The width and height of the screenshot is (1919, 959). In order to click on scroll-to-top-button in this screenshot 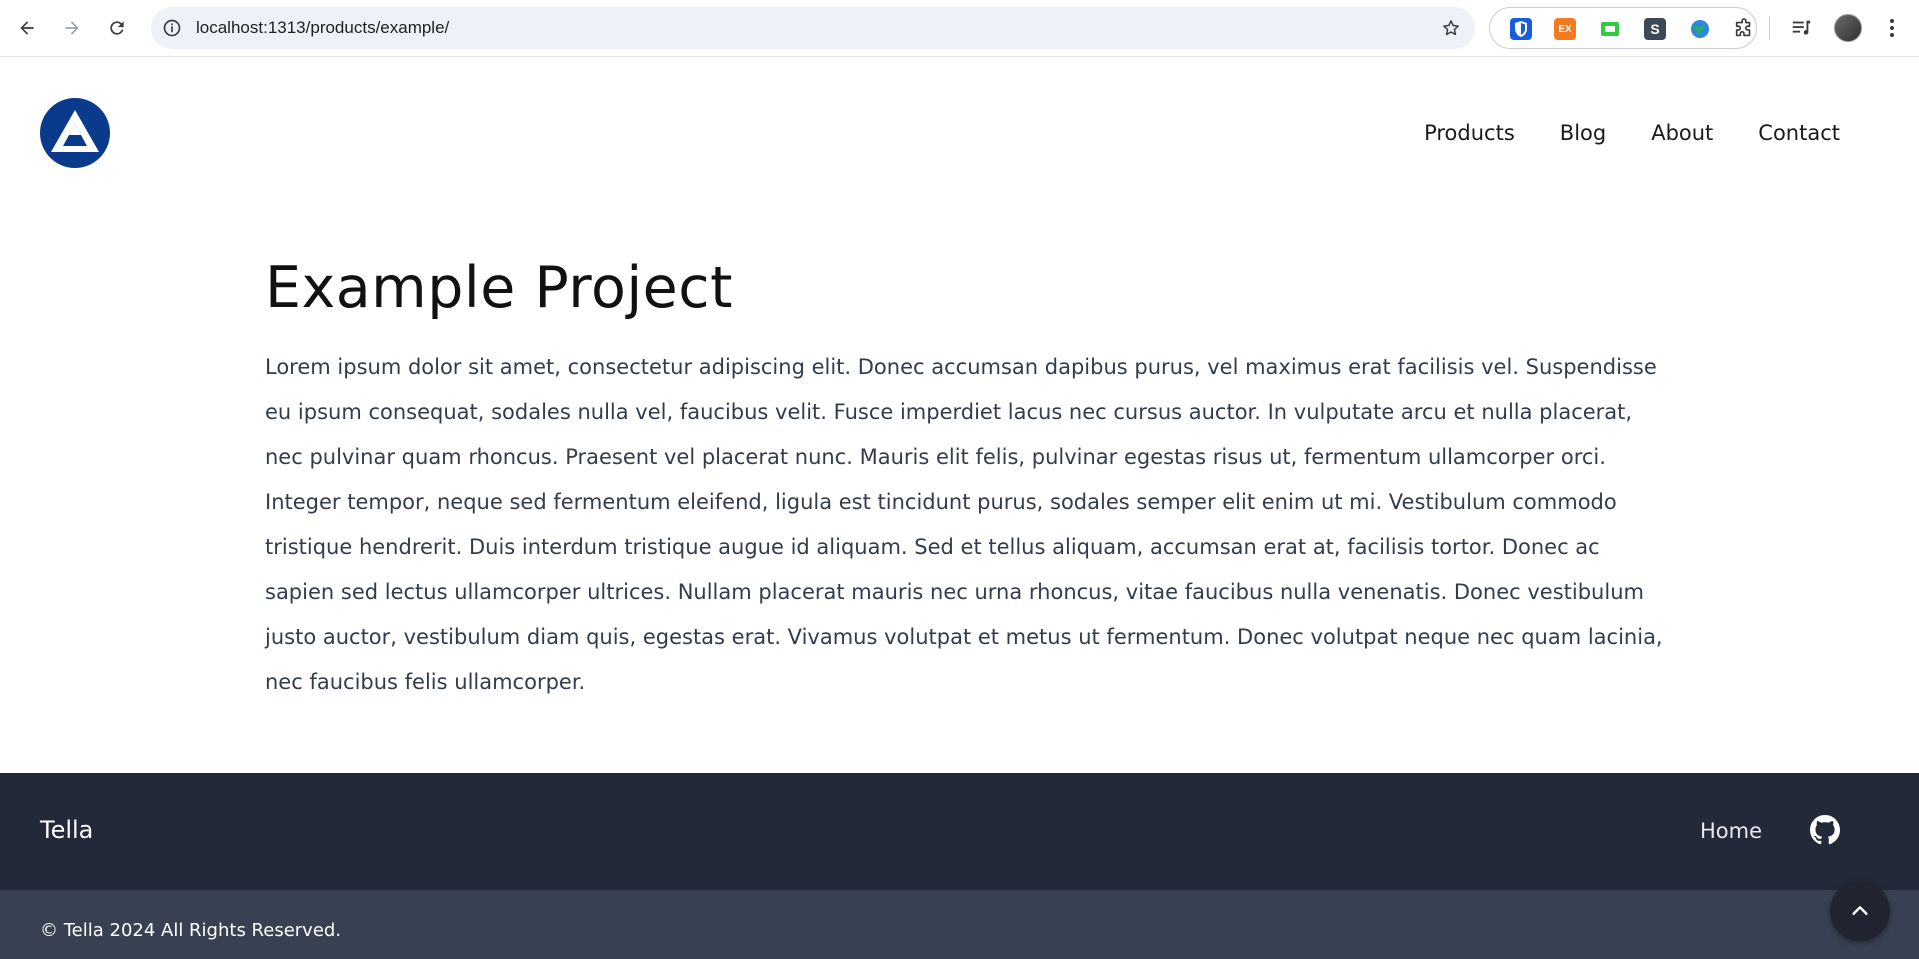, I will do `click(1860, 911)`.